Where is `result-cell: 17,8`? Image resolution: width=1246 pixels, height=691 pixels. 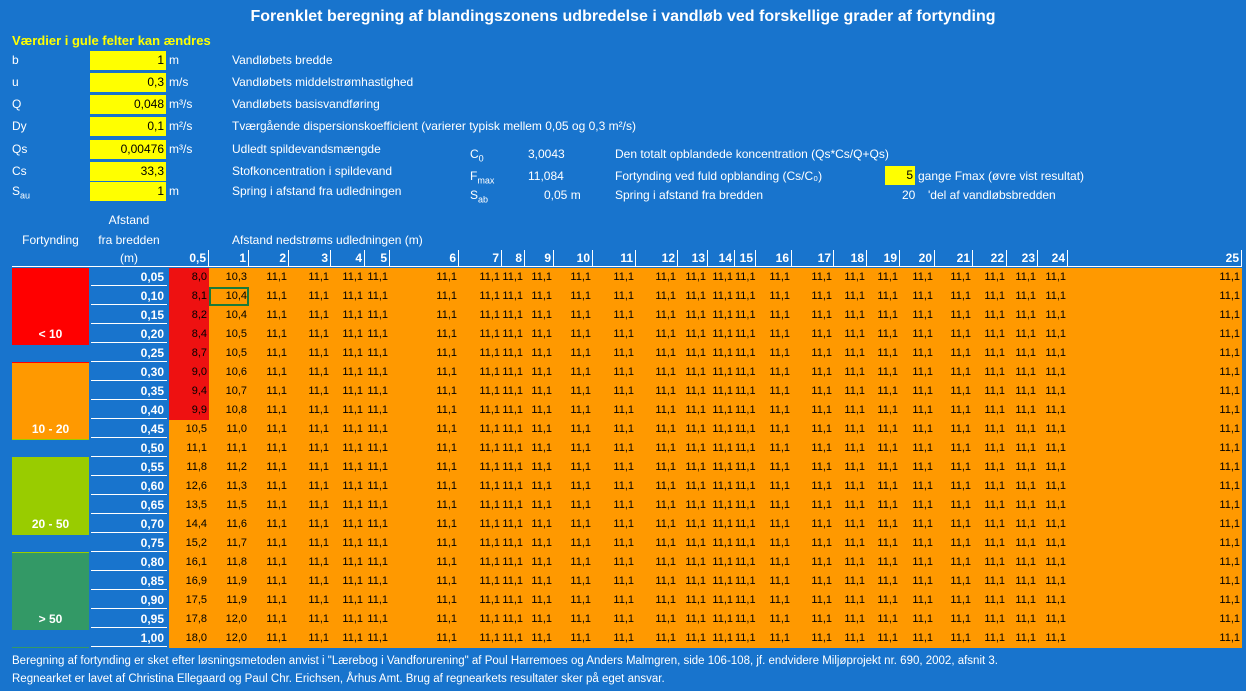 result-cell: 17,8 is located at coordinates (189, 619).